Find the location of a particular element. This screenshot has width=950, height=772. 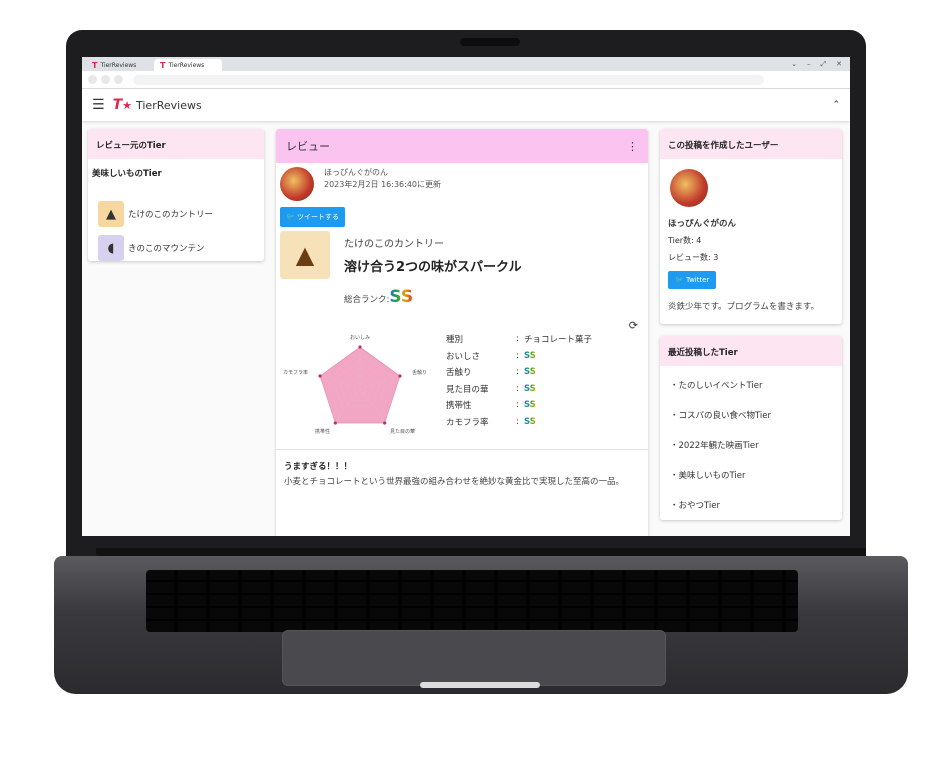

refresh-icon: ⟳ is located at coordinates (633, 325).